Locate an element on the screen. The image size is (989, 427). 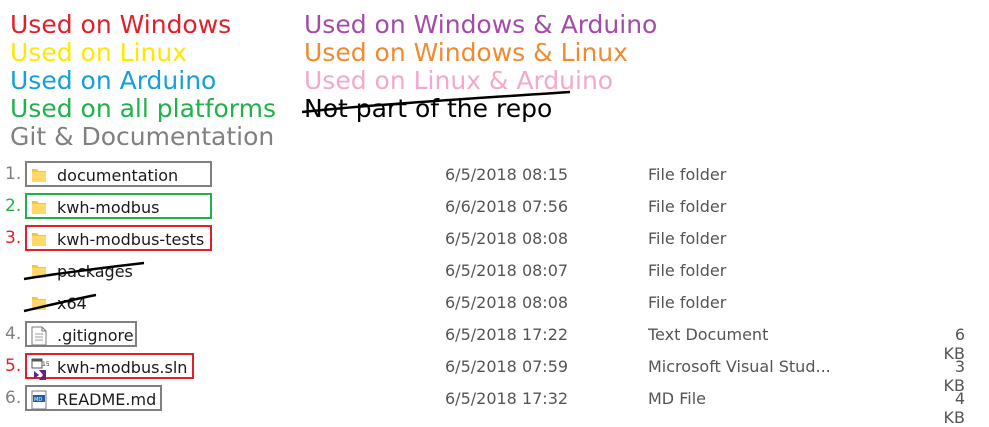
file-name-cell: documentation is located at coordinates (118, 174).